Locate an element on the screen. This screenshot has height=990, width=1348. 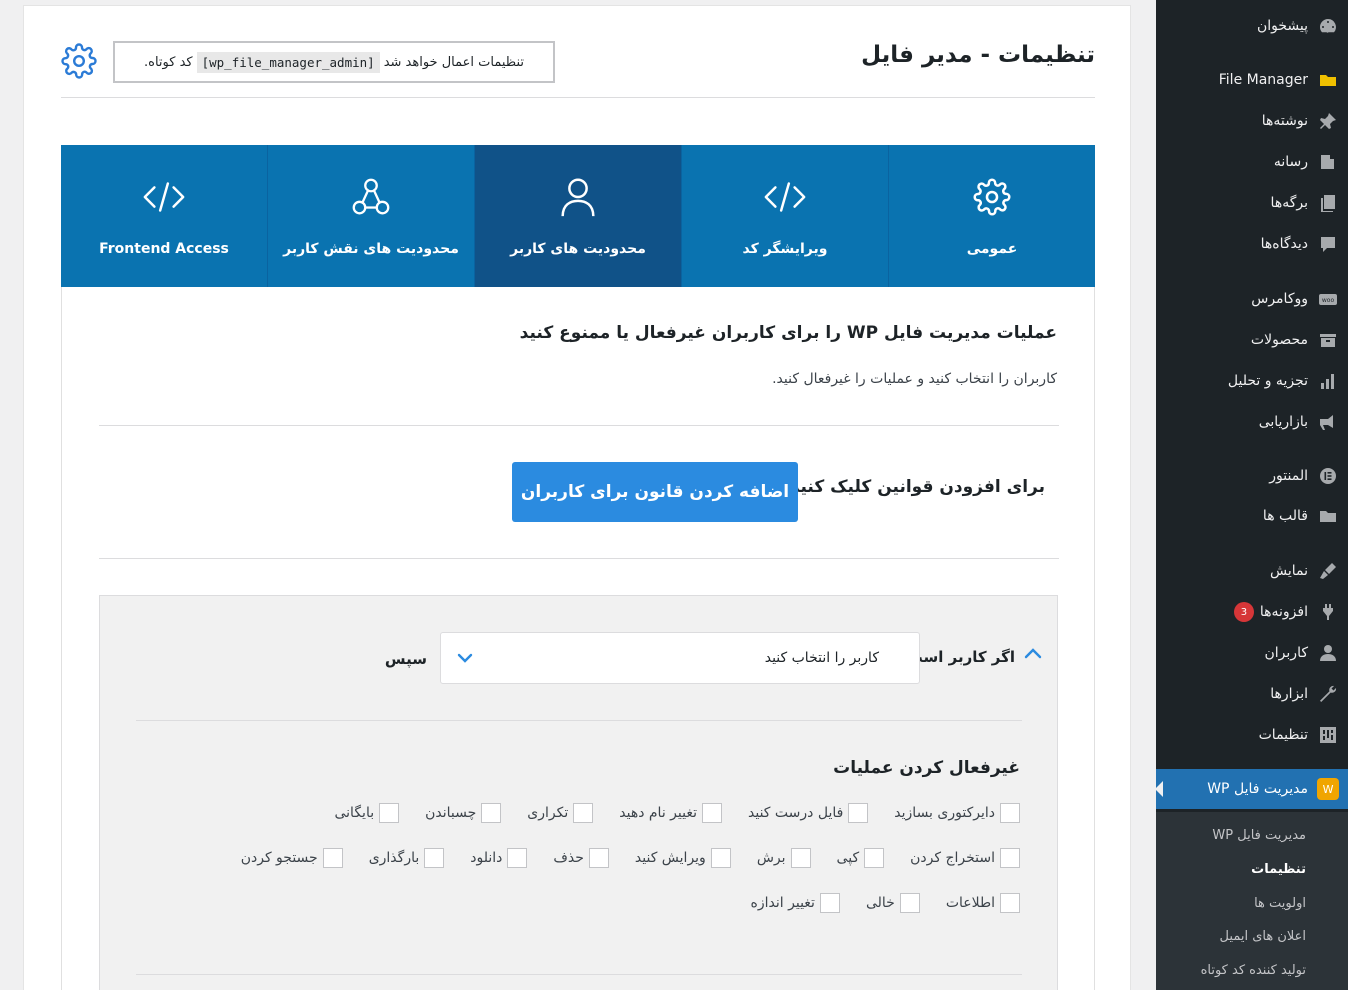
sidebar-item-analytics: تجزیه و تحلیل is located at coordinates (1252, 381).